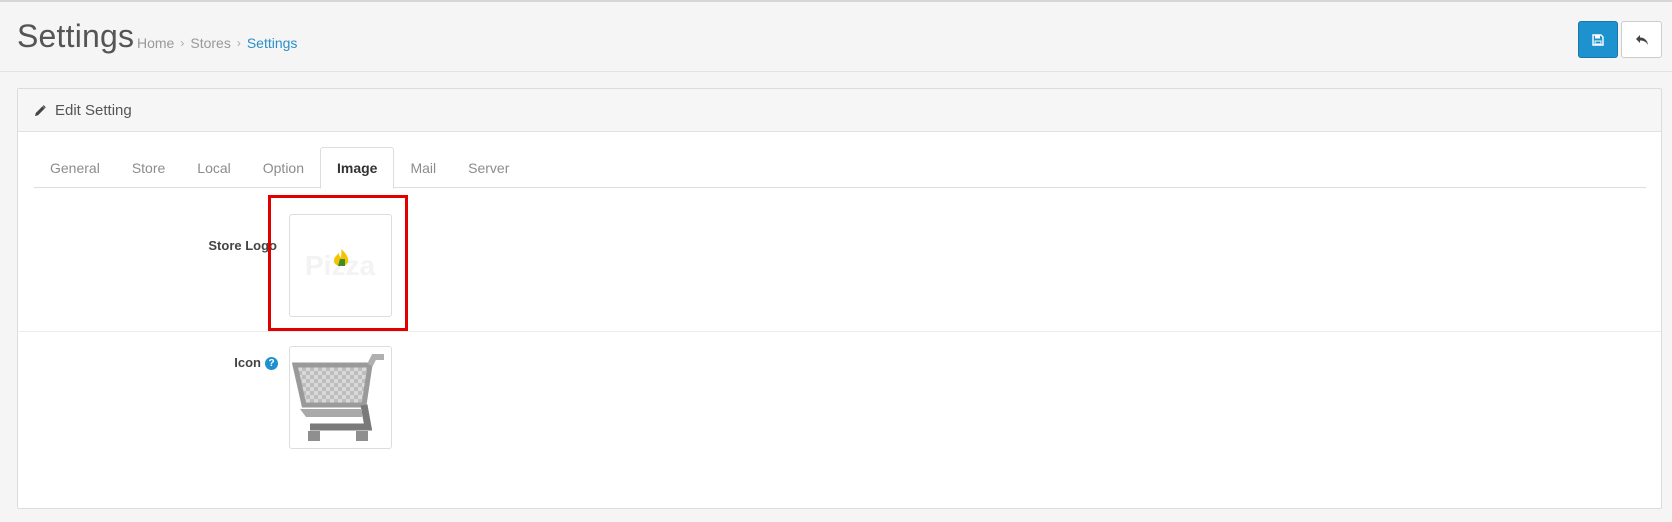 The width and height of the screenshot is (1672, 522). What do you see at coordinates (210, 43) in the screenshot?
I see `breadcrumb-stores: Stores` at bounding box center [210, 43].